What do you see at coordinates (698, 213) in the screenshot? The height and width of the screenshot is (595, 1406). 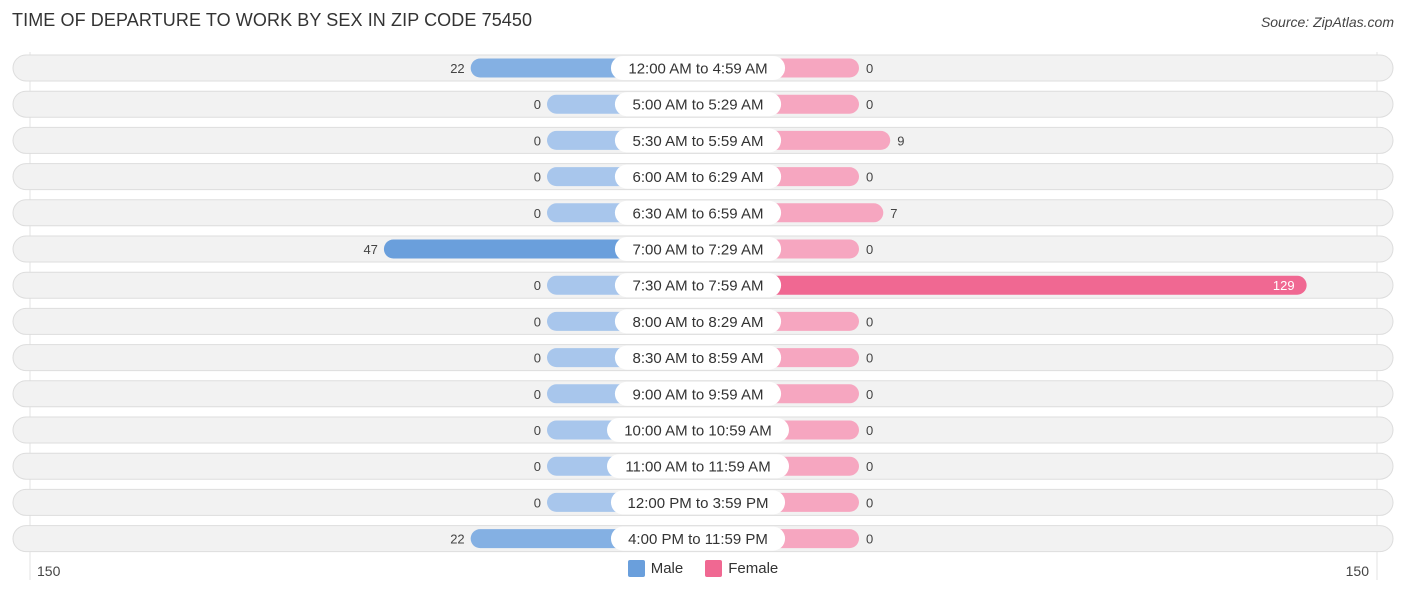 I see `category-label: 6:30 AM to 6:59 AM` at bounding box center [698, 213].